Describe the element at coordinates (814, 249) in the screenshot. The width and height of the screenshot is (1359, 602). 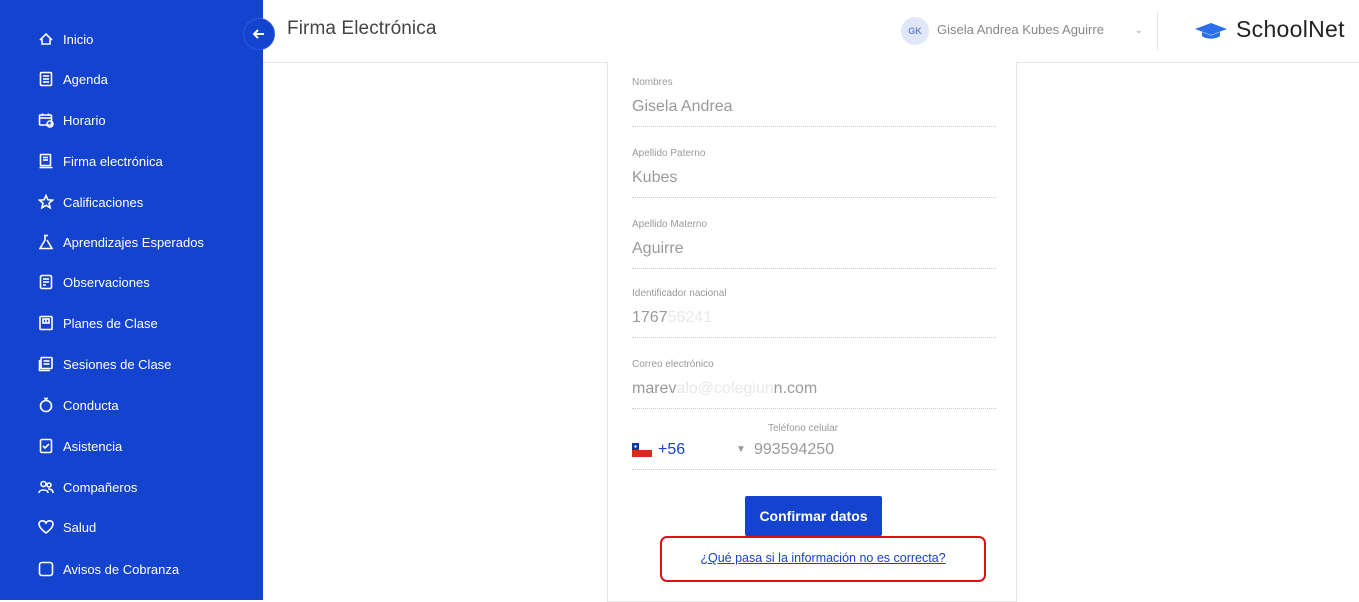
I see `apellido-materno-field: Apellido Materno Aguirre` at that location.